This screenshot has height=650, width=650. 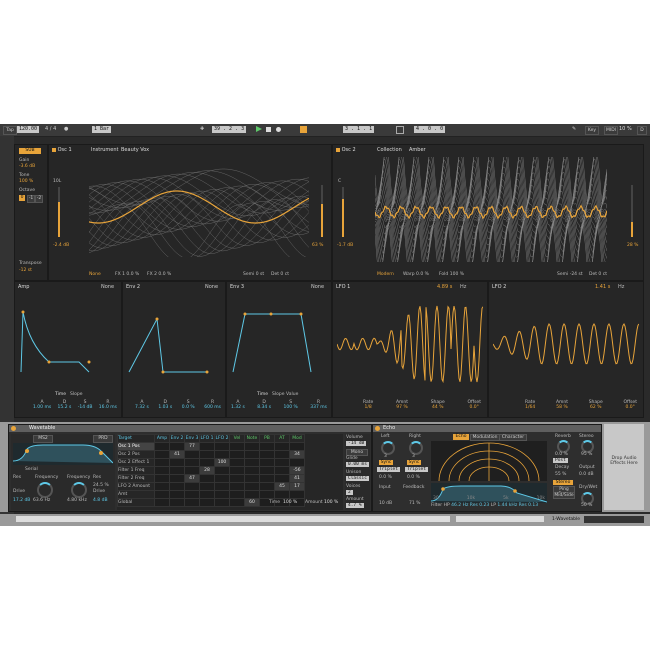 What do you see at coordinates (529, 505) in the screenshot?
I see `lp-res: Res 0.13` at bounding box center [529, 505].